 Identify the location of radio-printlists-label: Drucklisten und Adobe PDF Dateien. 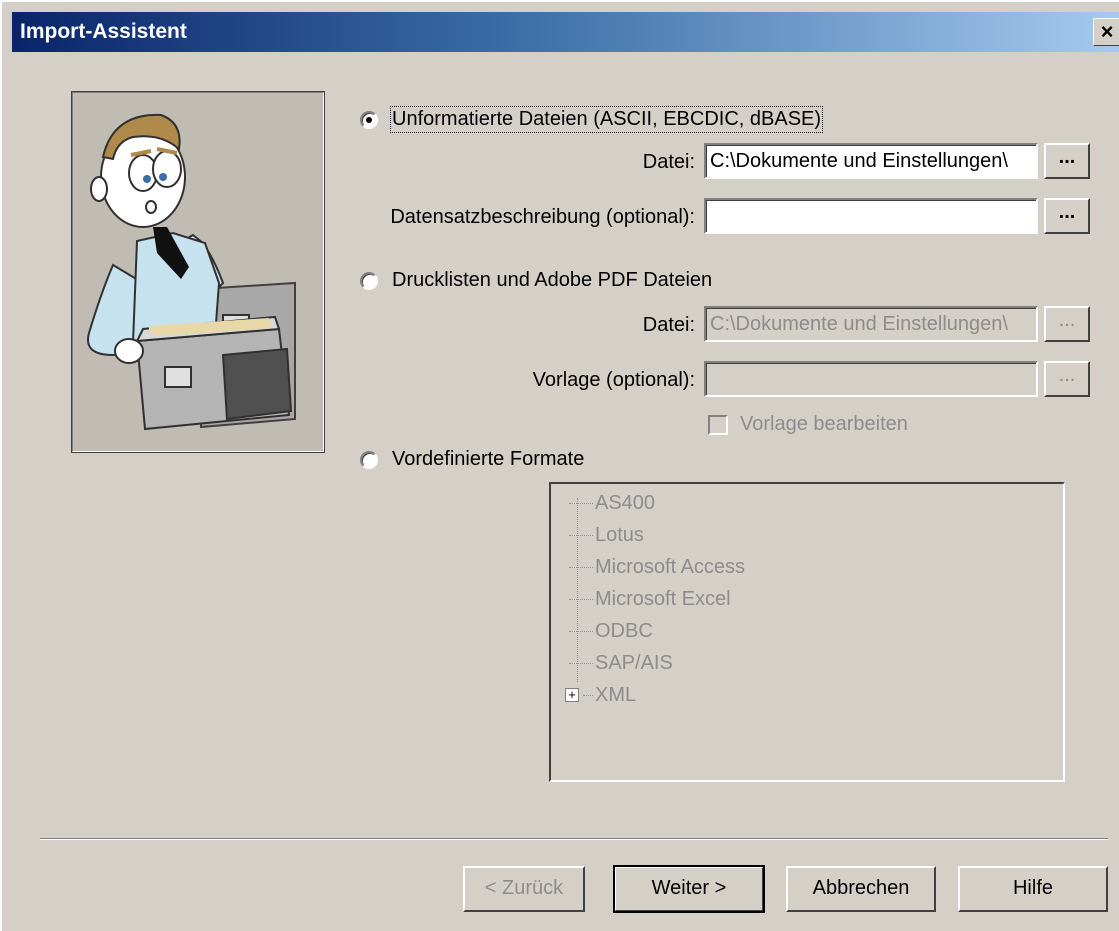
(552, 280).